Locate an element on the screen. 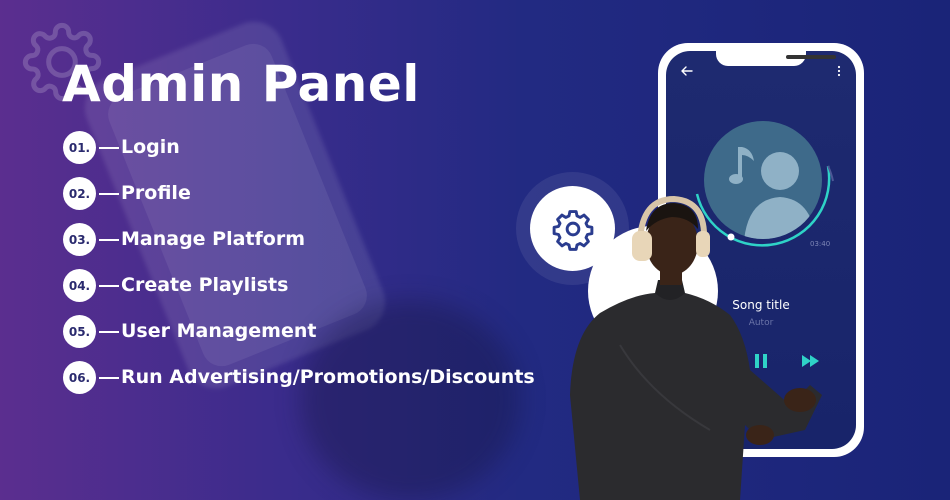 This screenshot has height=500, width=950. page-title: Admin Panel is located at coordinates (241, 84).